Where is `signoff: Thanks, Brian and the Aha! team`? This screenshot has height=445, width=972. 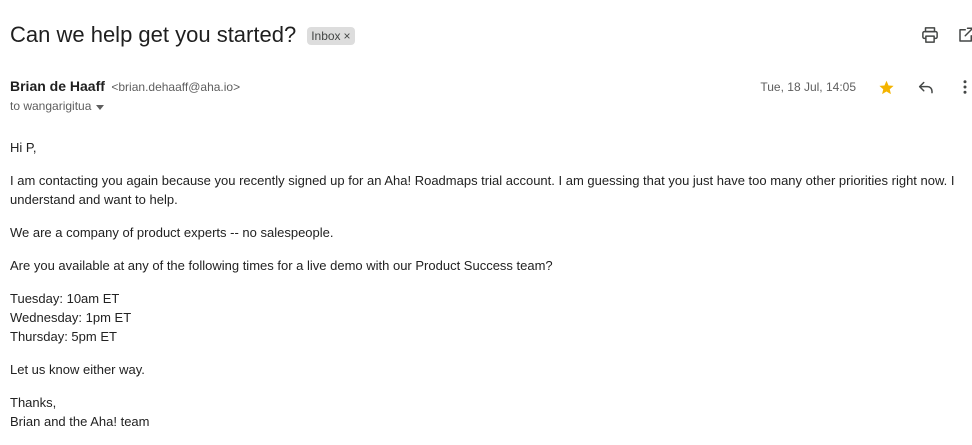 signoff: Thanks, Brian and the Aha! team is located at coordinates (488, 412).